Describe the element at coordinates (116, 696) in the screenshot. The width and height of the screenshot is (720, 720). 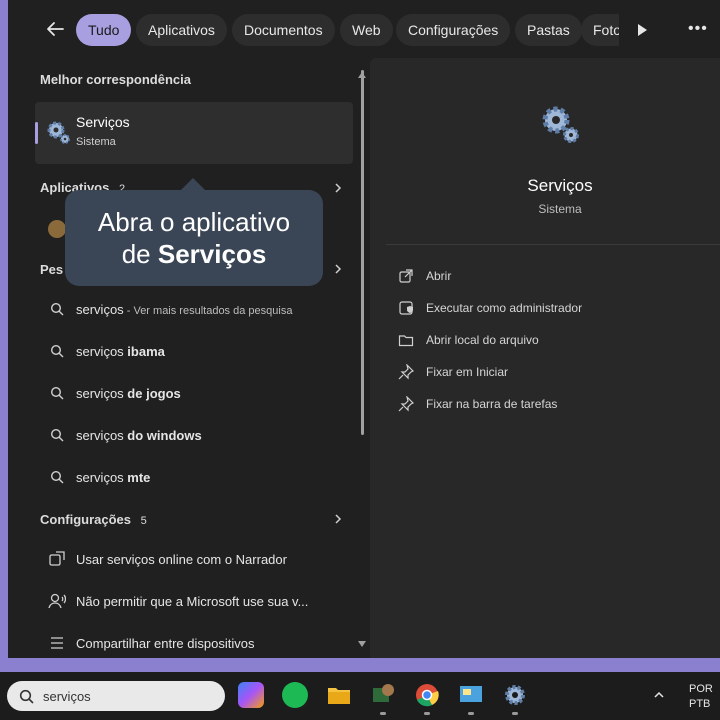
I see `taskbar-search: serviços` at that location.